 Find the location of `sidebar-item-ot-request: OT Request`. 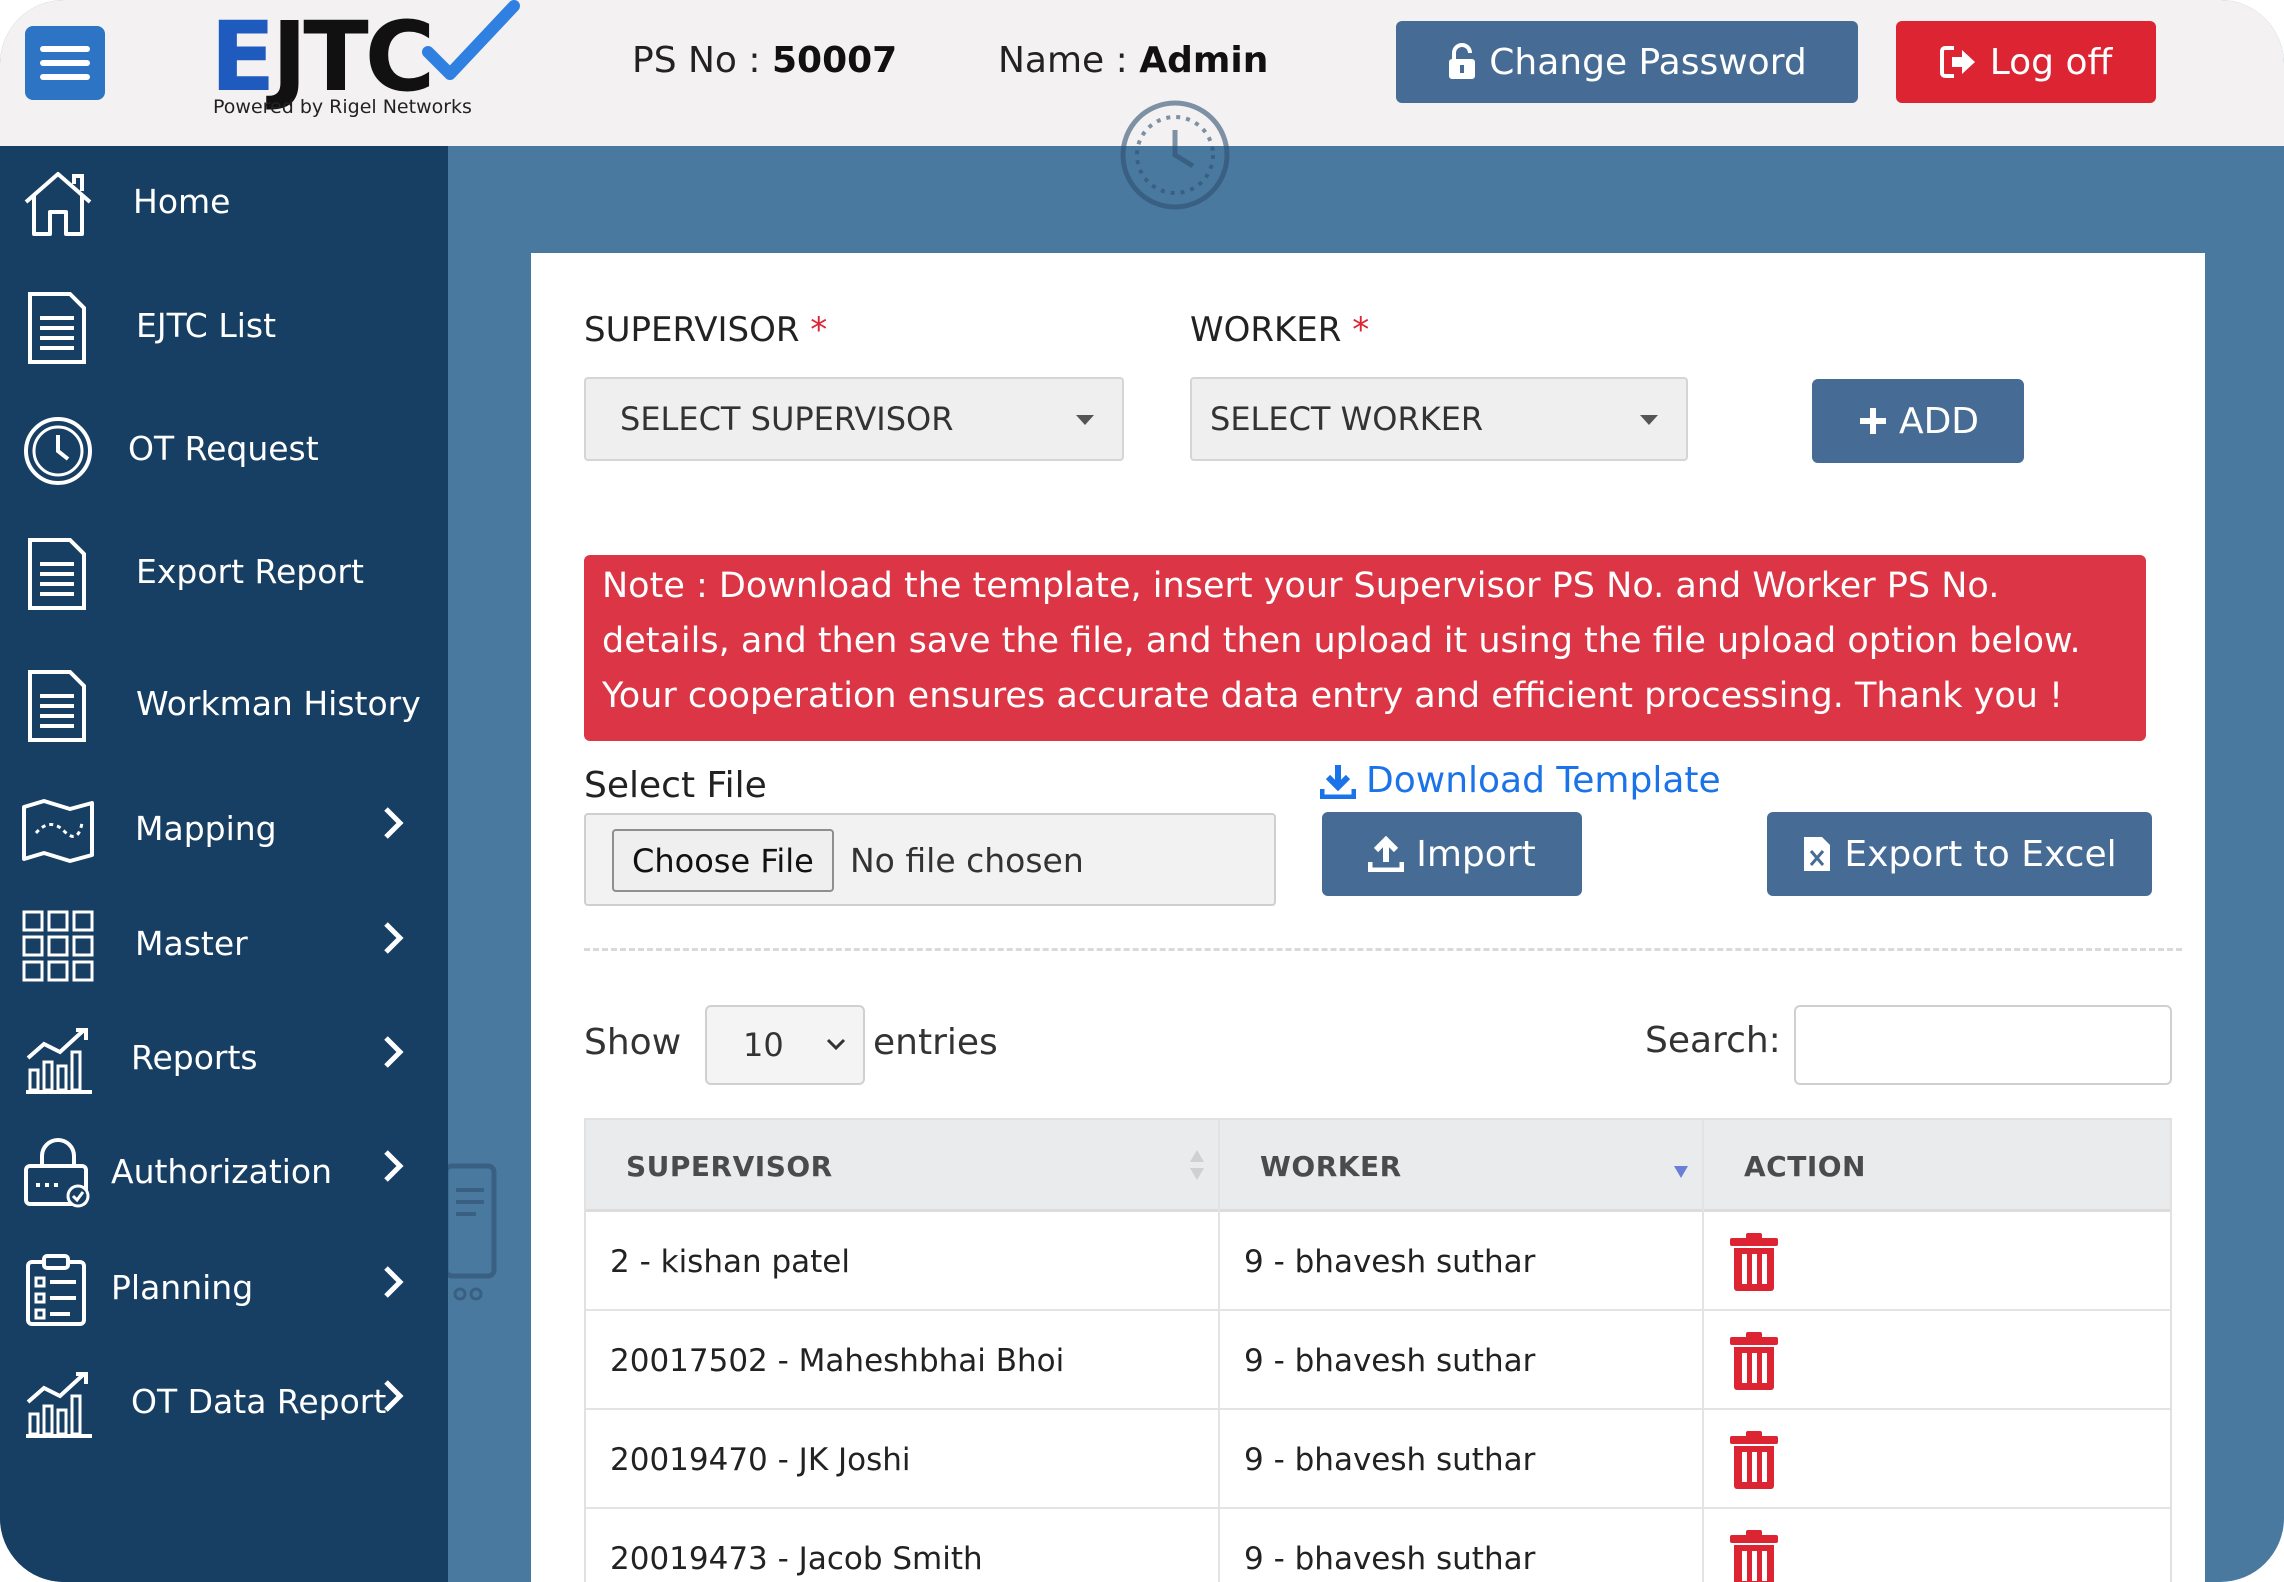

sidebar-item-ot-request: OT Request is located at coordinates (224, 450).